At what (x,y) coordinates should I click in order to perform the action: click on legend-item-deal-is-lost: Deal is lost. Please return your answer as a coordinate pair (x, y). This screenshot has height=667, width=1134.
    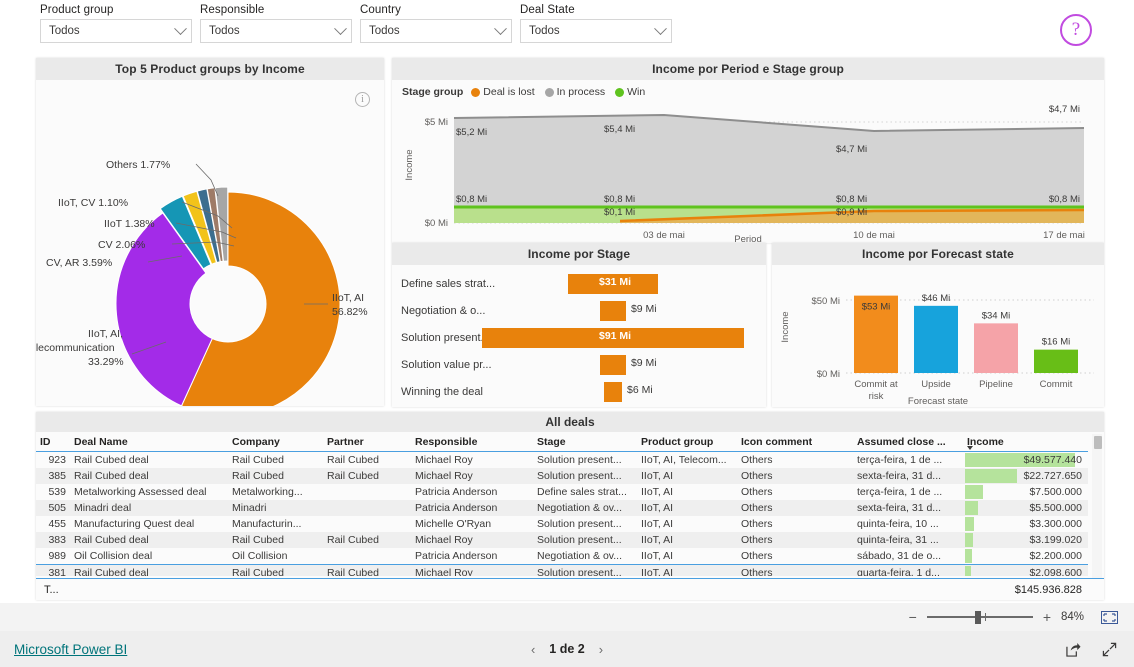
    Looking at the image, I should click on (503, 92).